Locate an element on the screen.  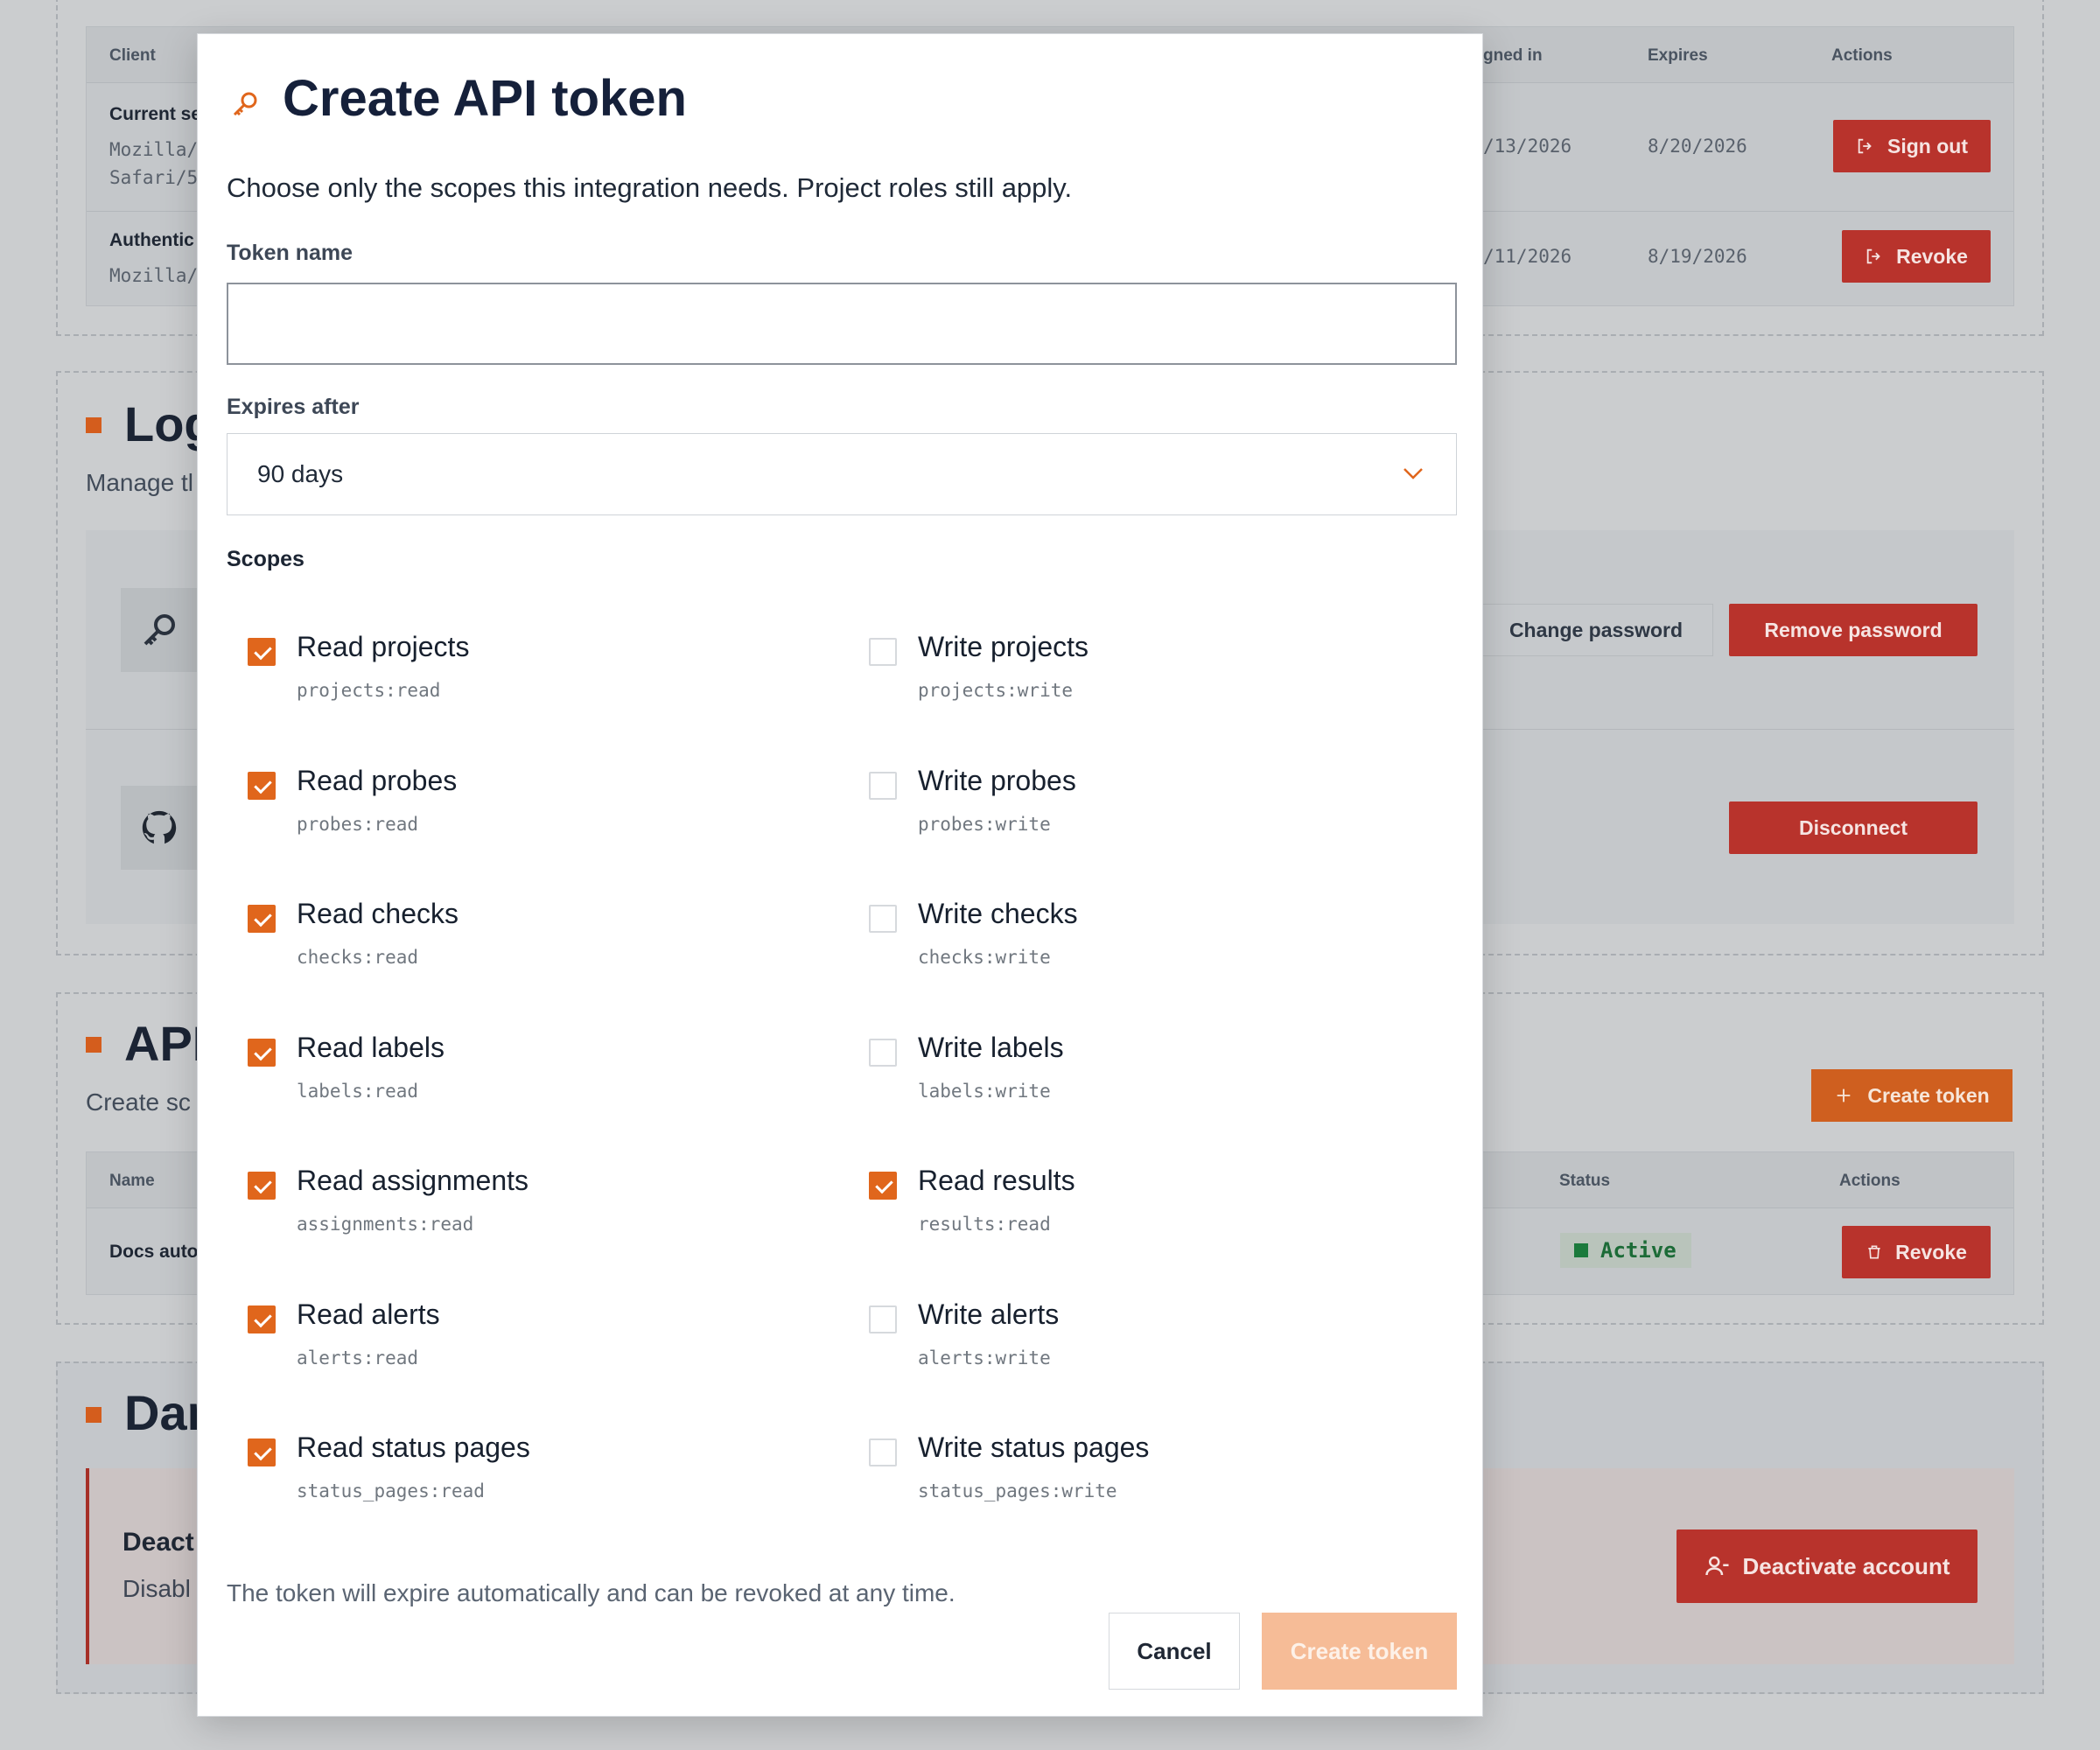
col-client: Client is located at coordinates (132, 55).